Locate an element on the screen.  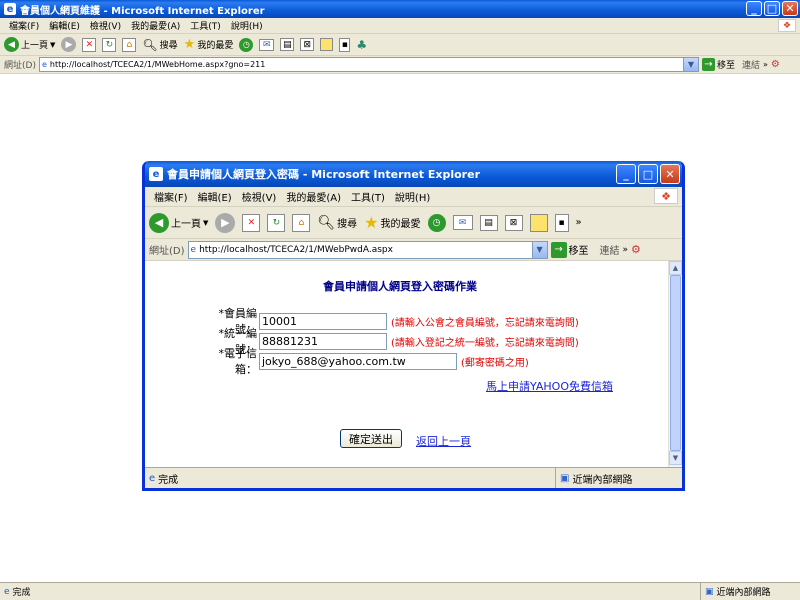
back-button: ◀ 上一頁 ▼ is located at coordinates (29, 44).